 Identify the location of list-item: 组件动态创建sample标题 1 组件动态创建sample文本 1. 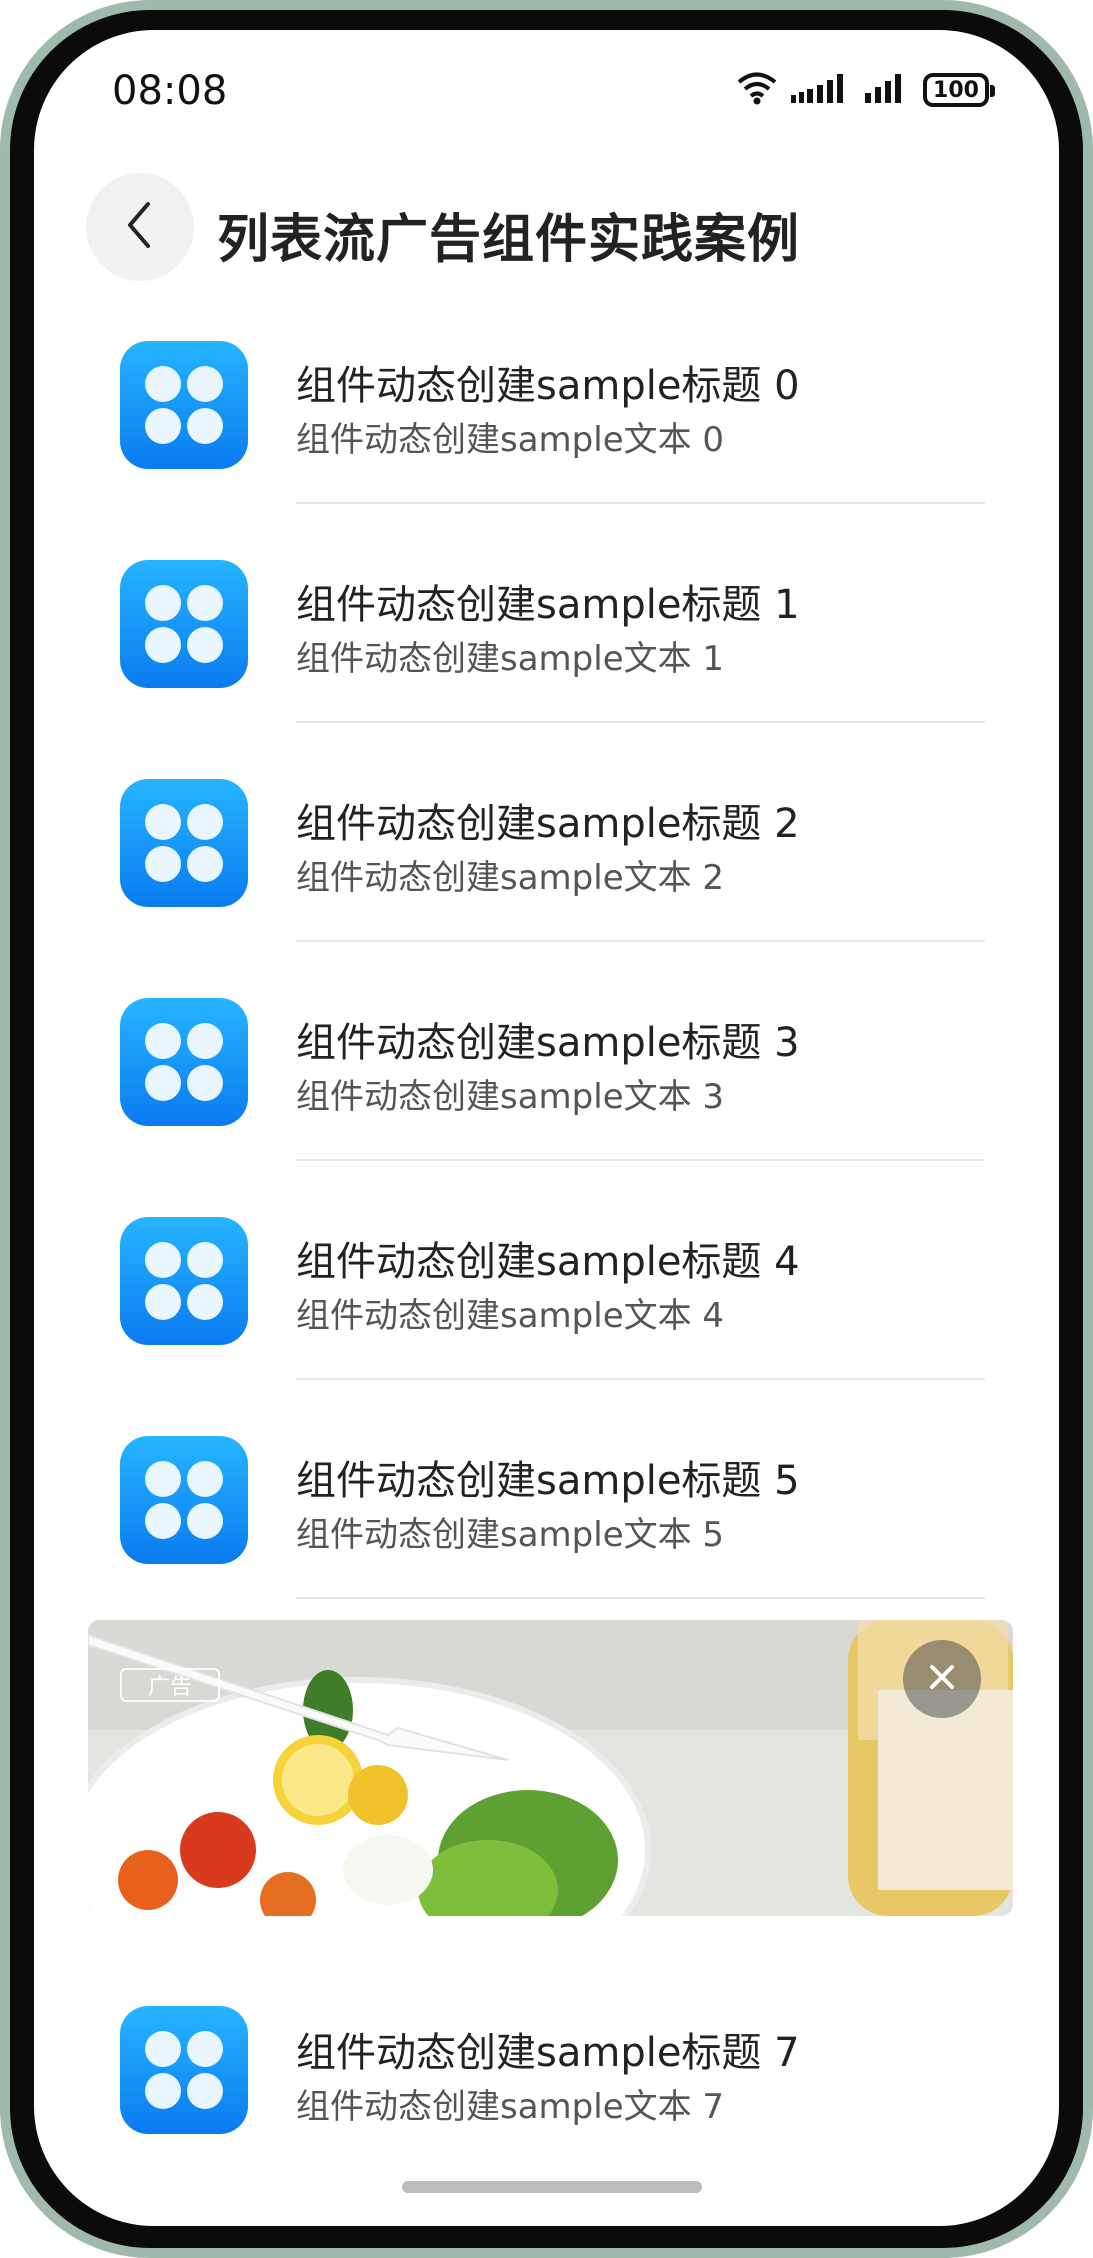
(546, 613).